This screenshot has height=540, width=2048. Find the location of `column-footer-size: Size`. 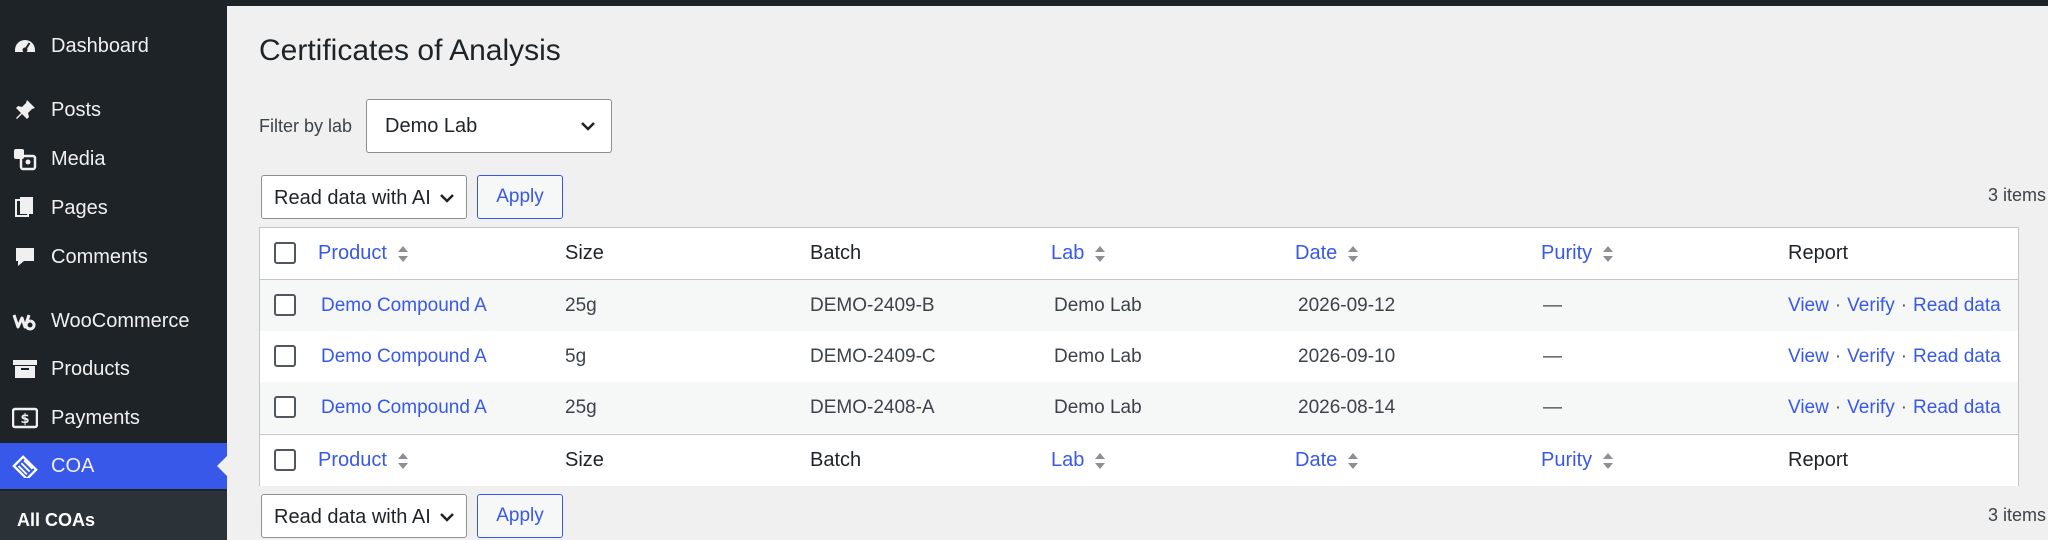

column-footer-size: Size is located at coordinates (584, 460).